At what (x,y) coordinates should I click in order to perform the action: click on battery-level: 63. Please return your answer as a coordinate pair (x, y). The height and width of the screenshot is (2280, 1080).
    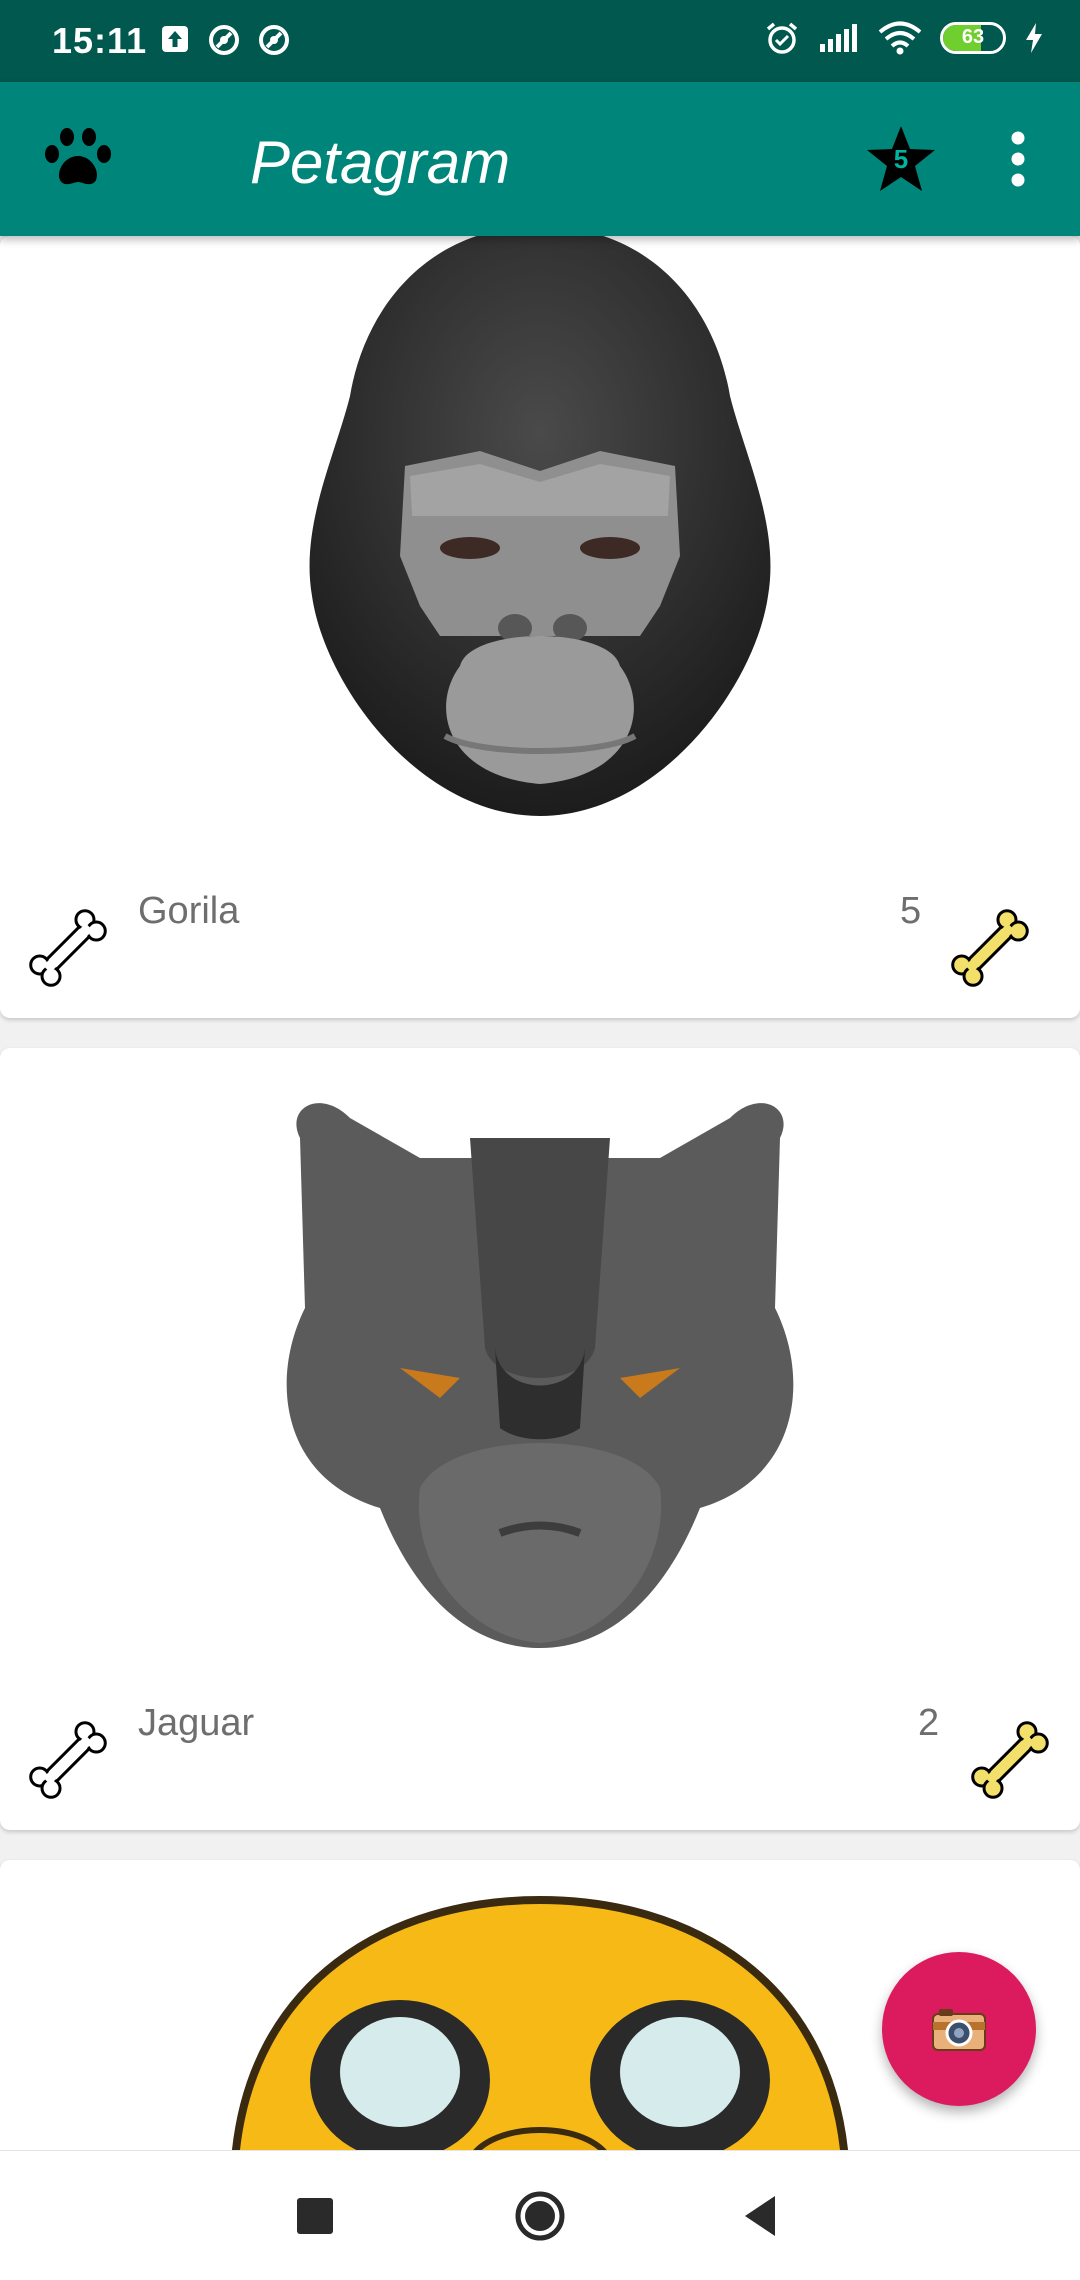
    Looking at the image, I should click on (973, 37).